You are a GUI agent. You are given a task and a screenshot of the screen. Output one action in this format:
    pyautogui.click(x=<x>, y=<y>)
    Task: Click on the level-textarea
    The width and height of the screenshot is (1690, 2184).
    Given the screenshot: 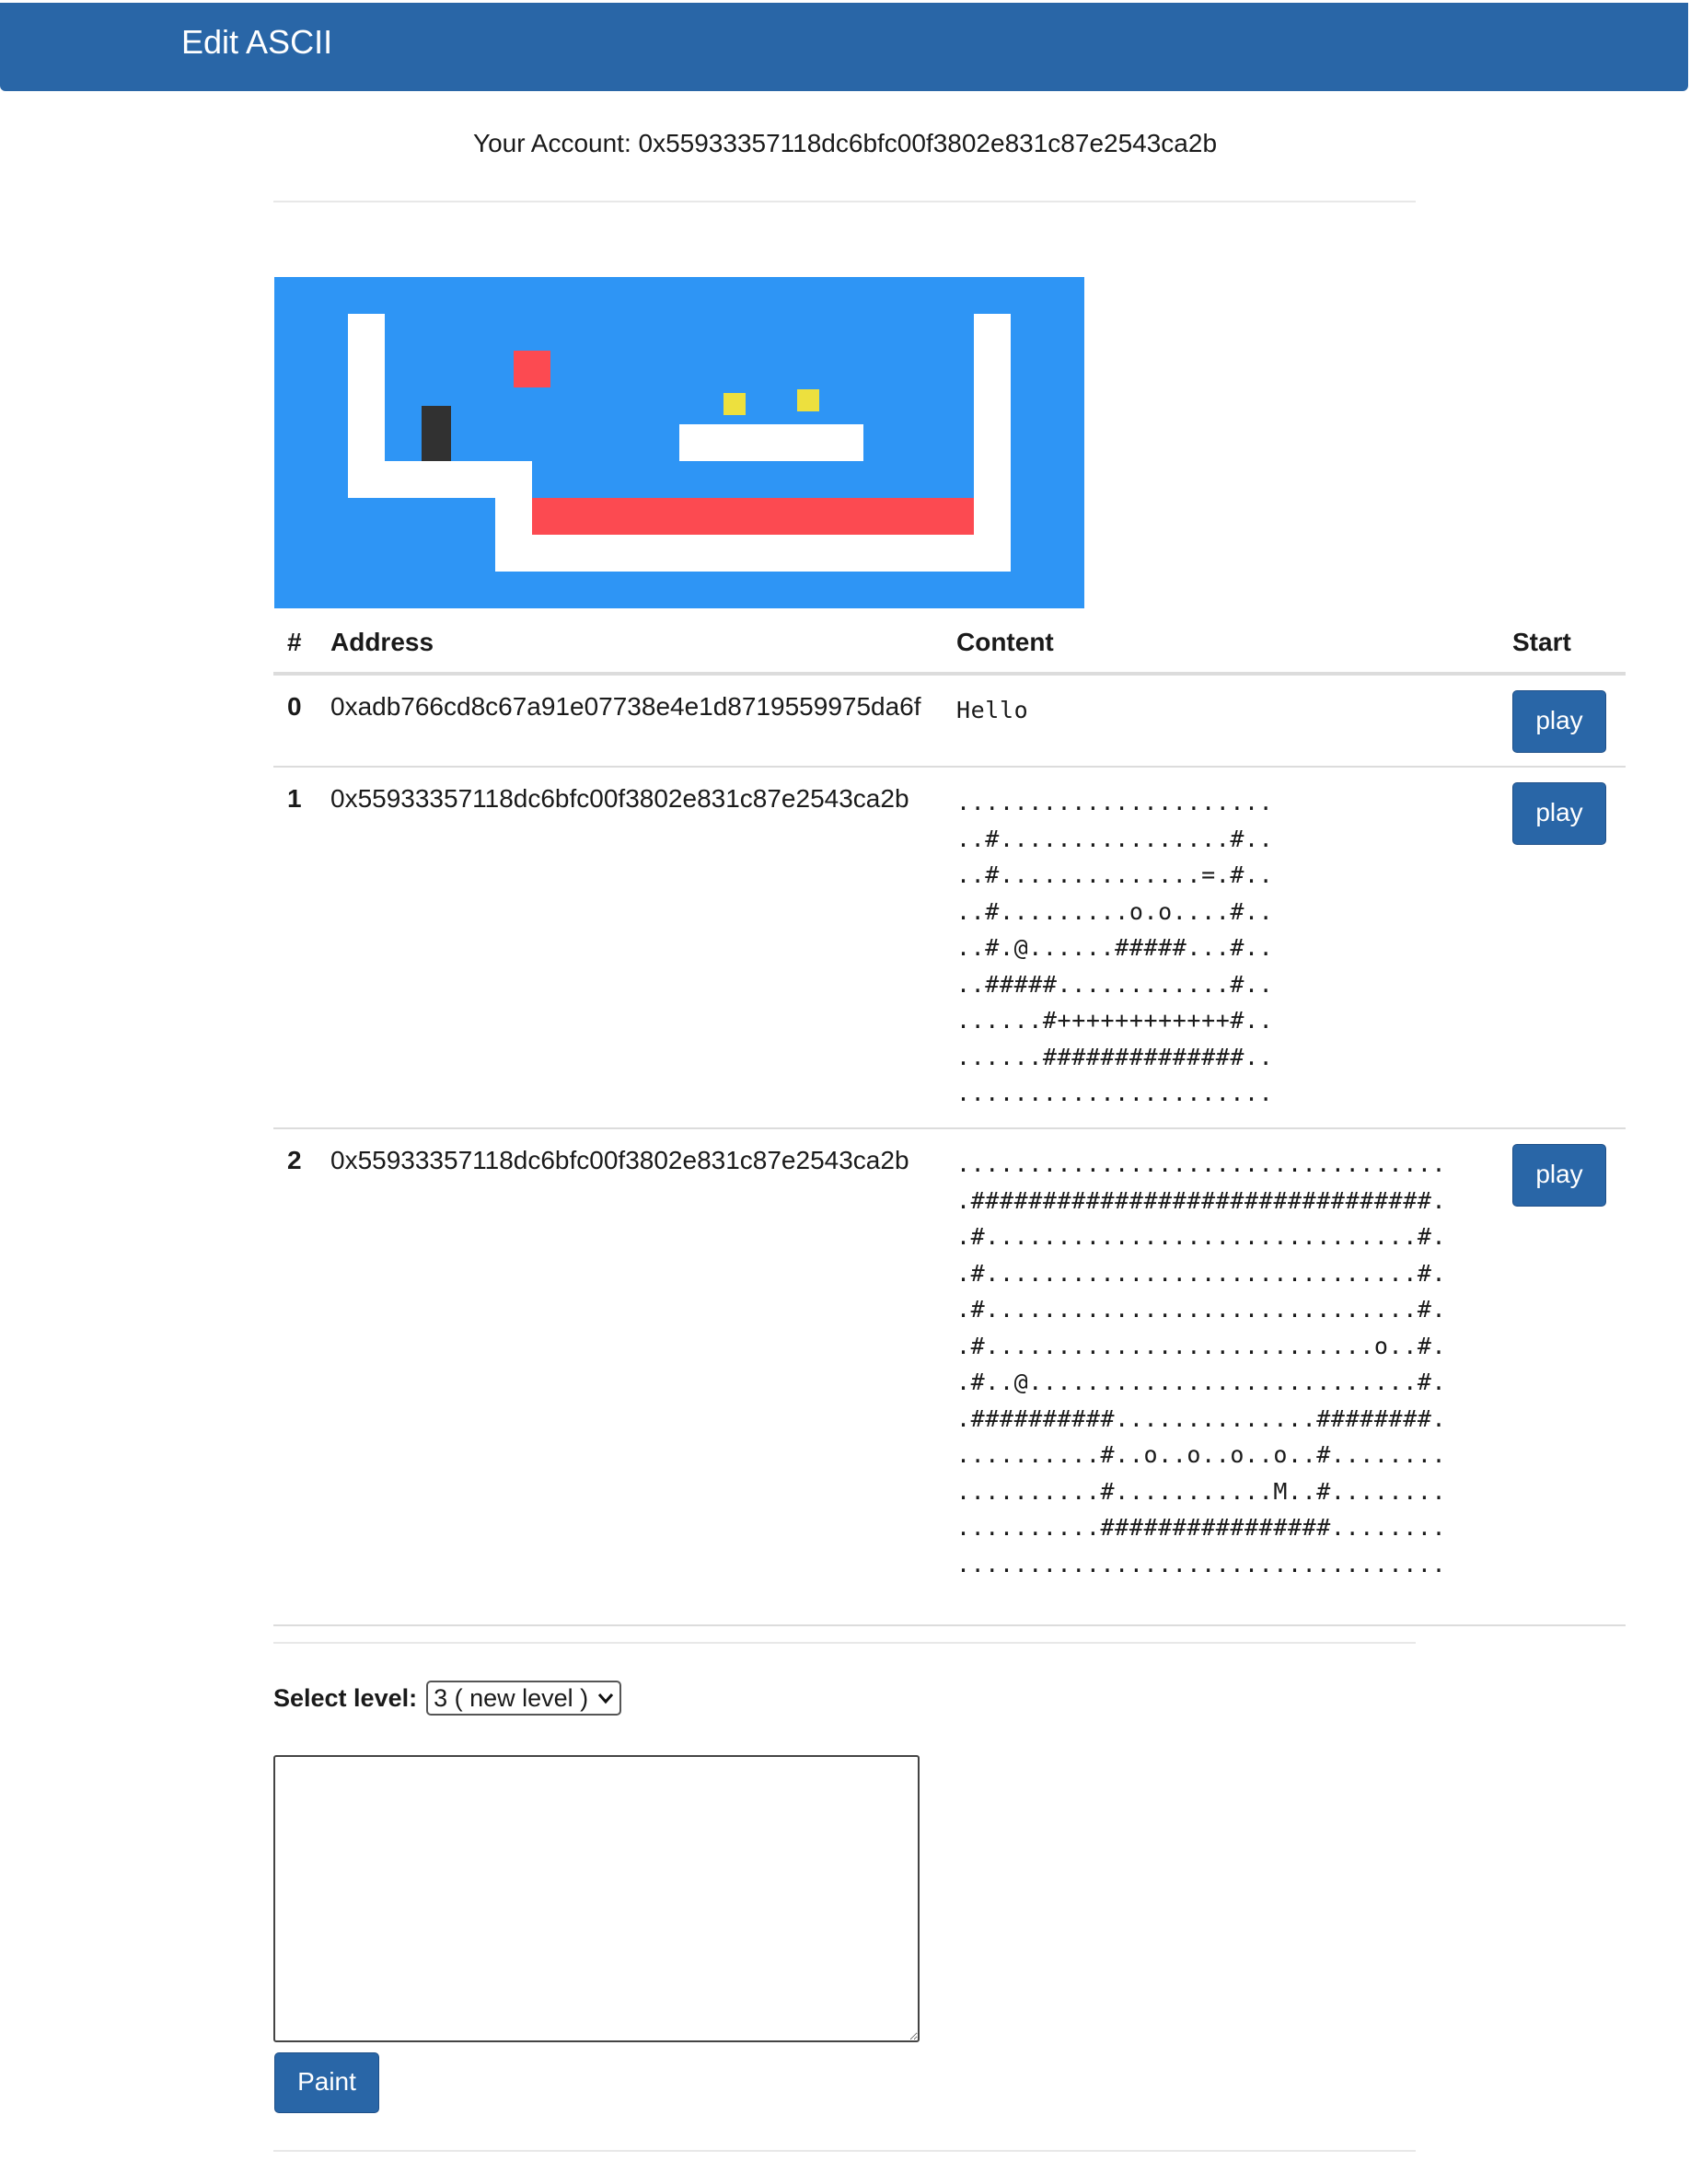 What is the action you would take?
    pyautogui.click(x=596, y=1898)
    